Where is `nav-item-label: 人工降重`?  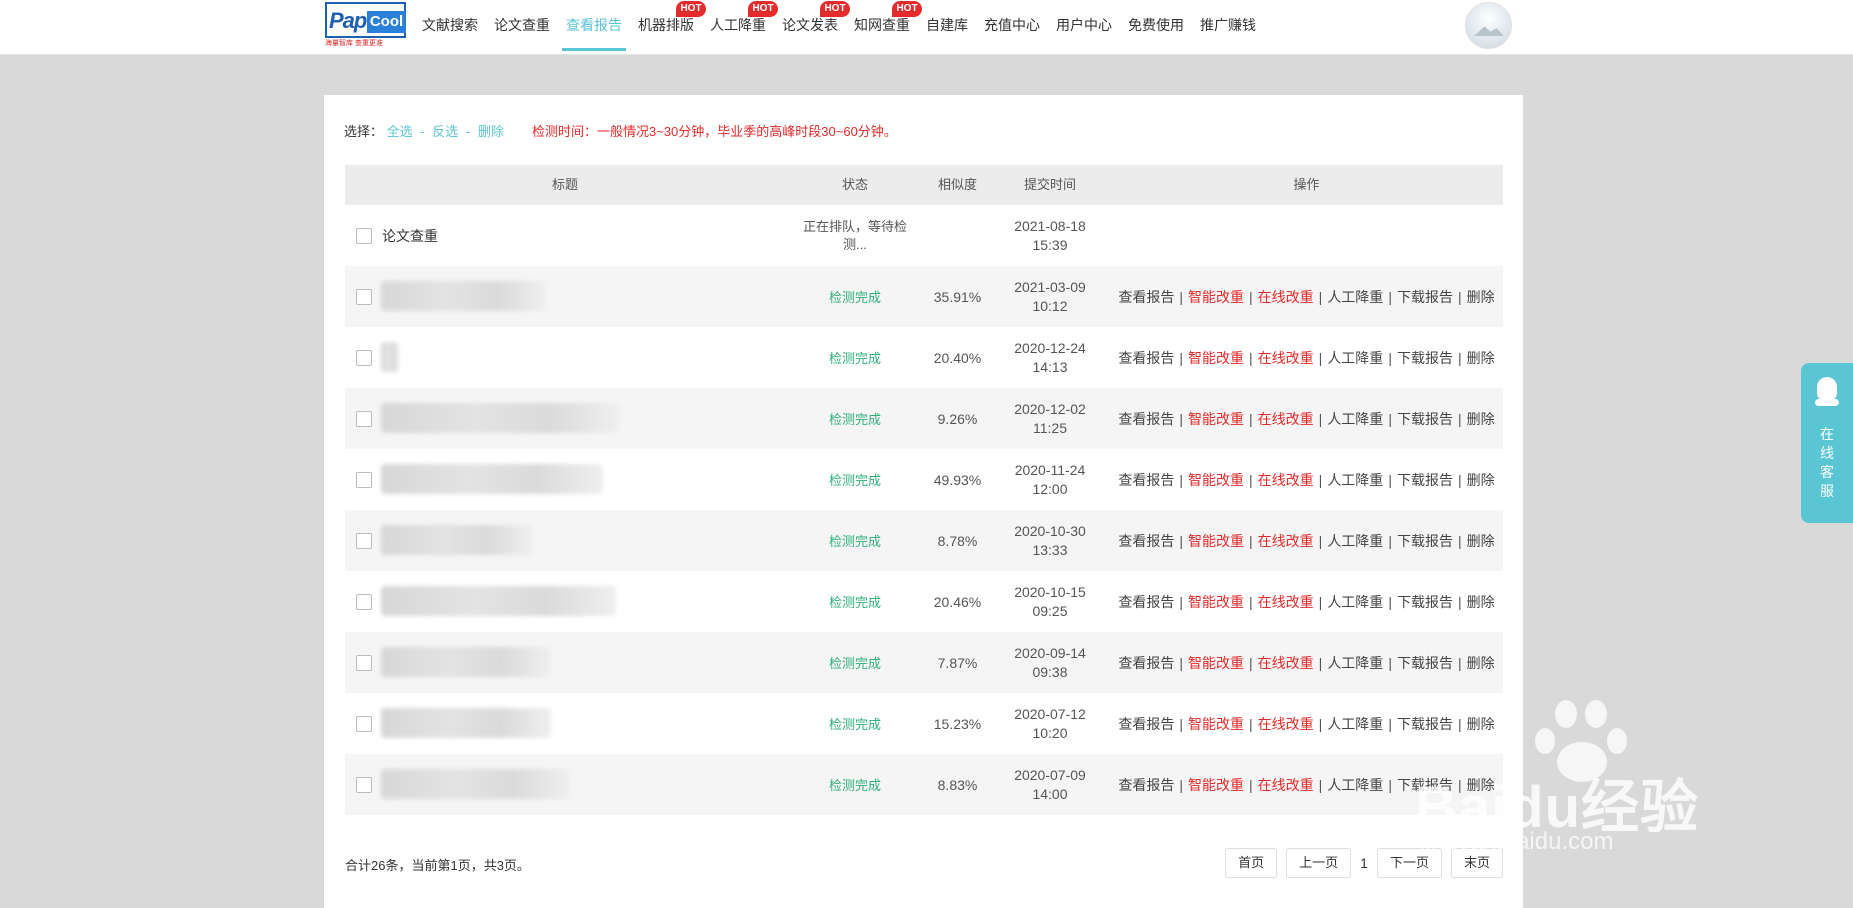
nav-item-label: 人工降重 is located at coordinates (738, 25).